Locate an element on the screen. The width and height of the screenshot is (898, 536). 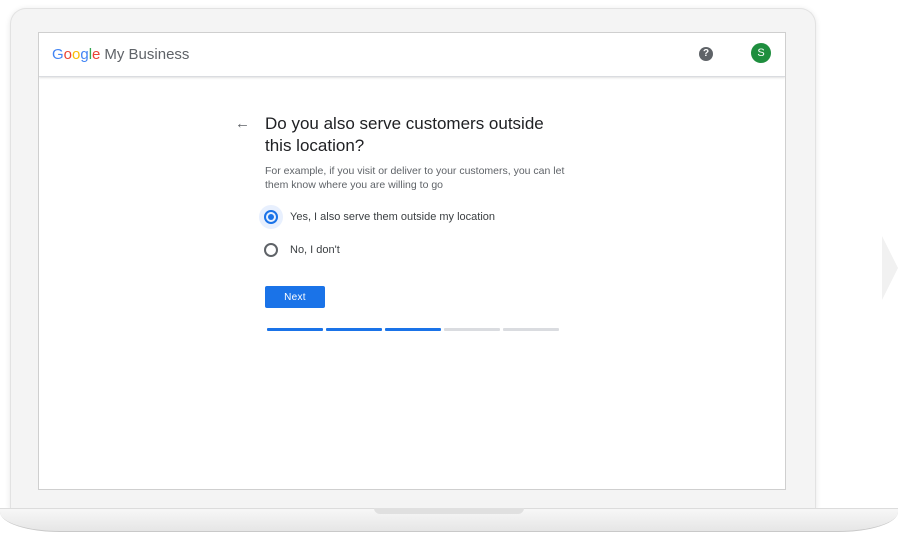
radio-focus-ring is located at coordinates (271, 217).